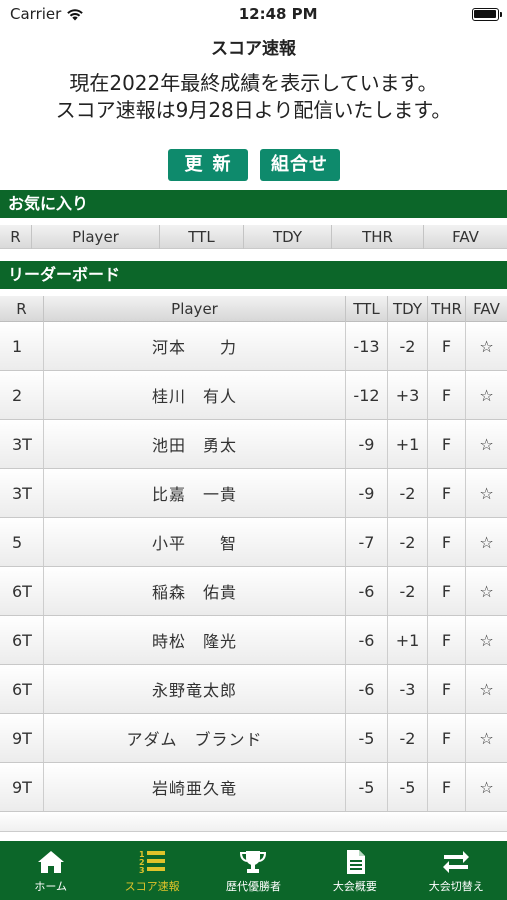  Describe the element at coordinates (195, 395) in the screenshot. I see `row-player: 桂川 有人` at that location.